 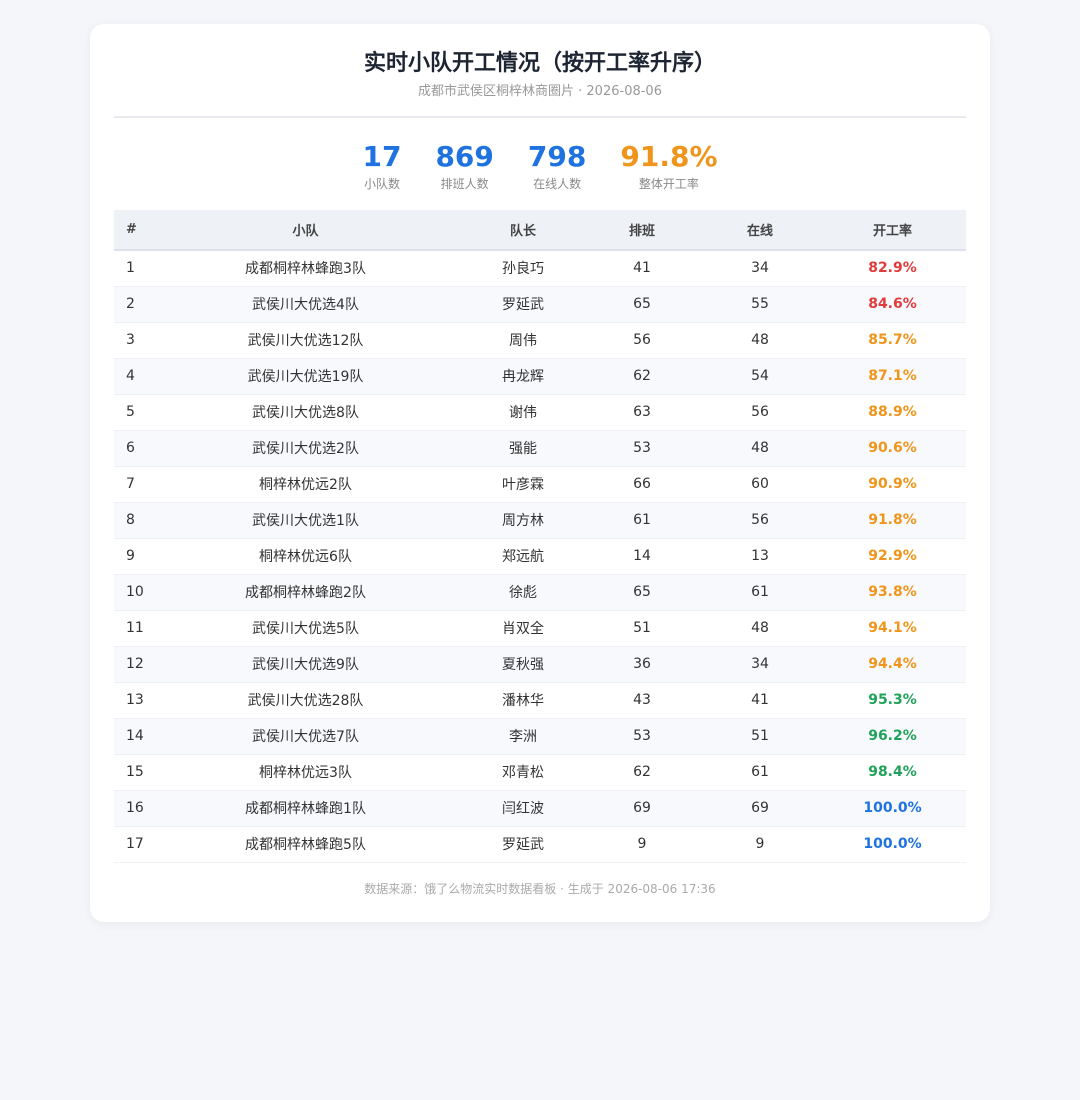 I want to click on stat-value: 869, so click(x=464, y=156).